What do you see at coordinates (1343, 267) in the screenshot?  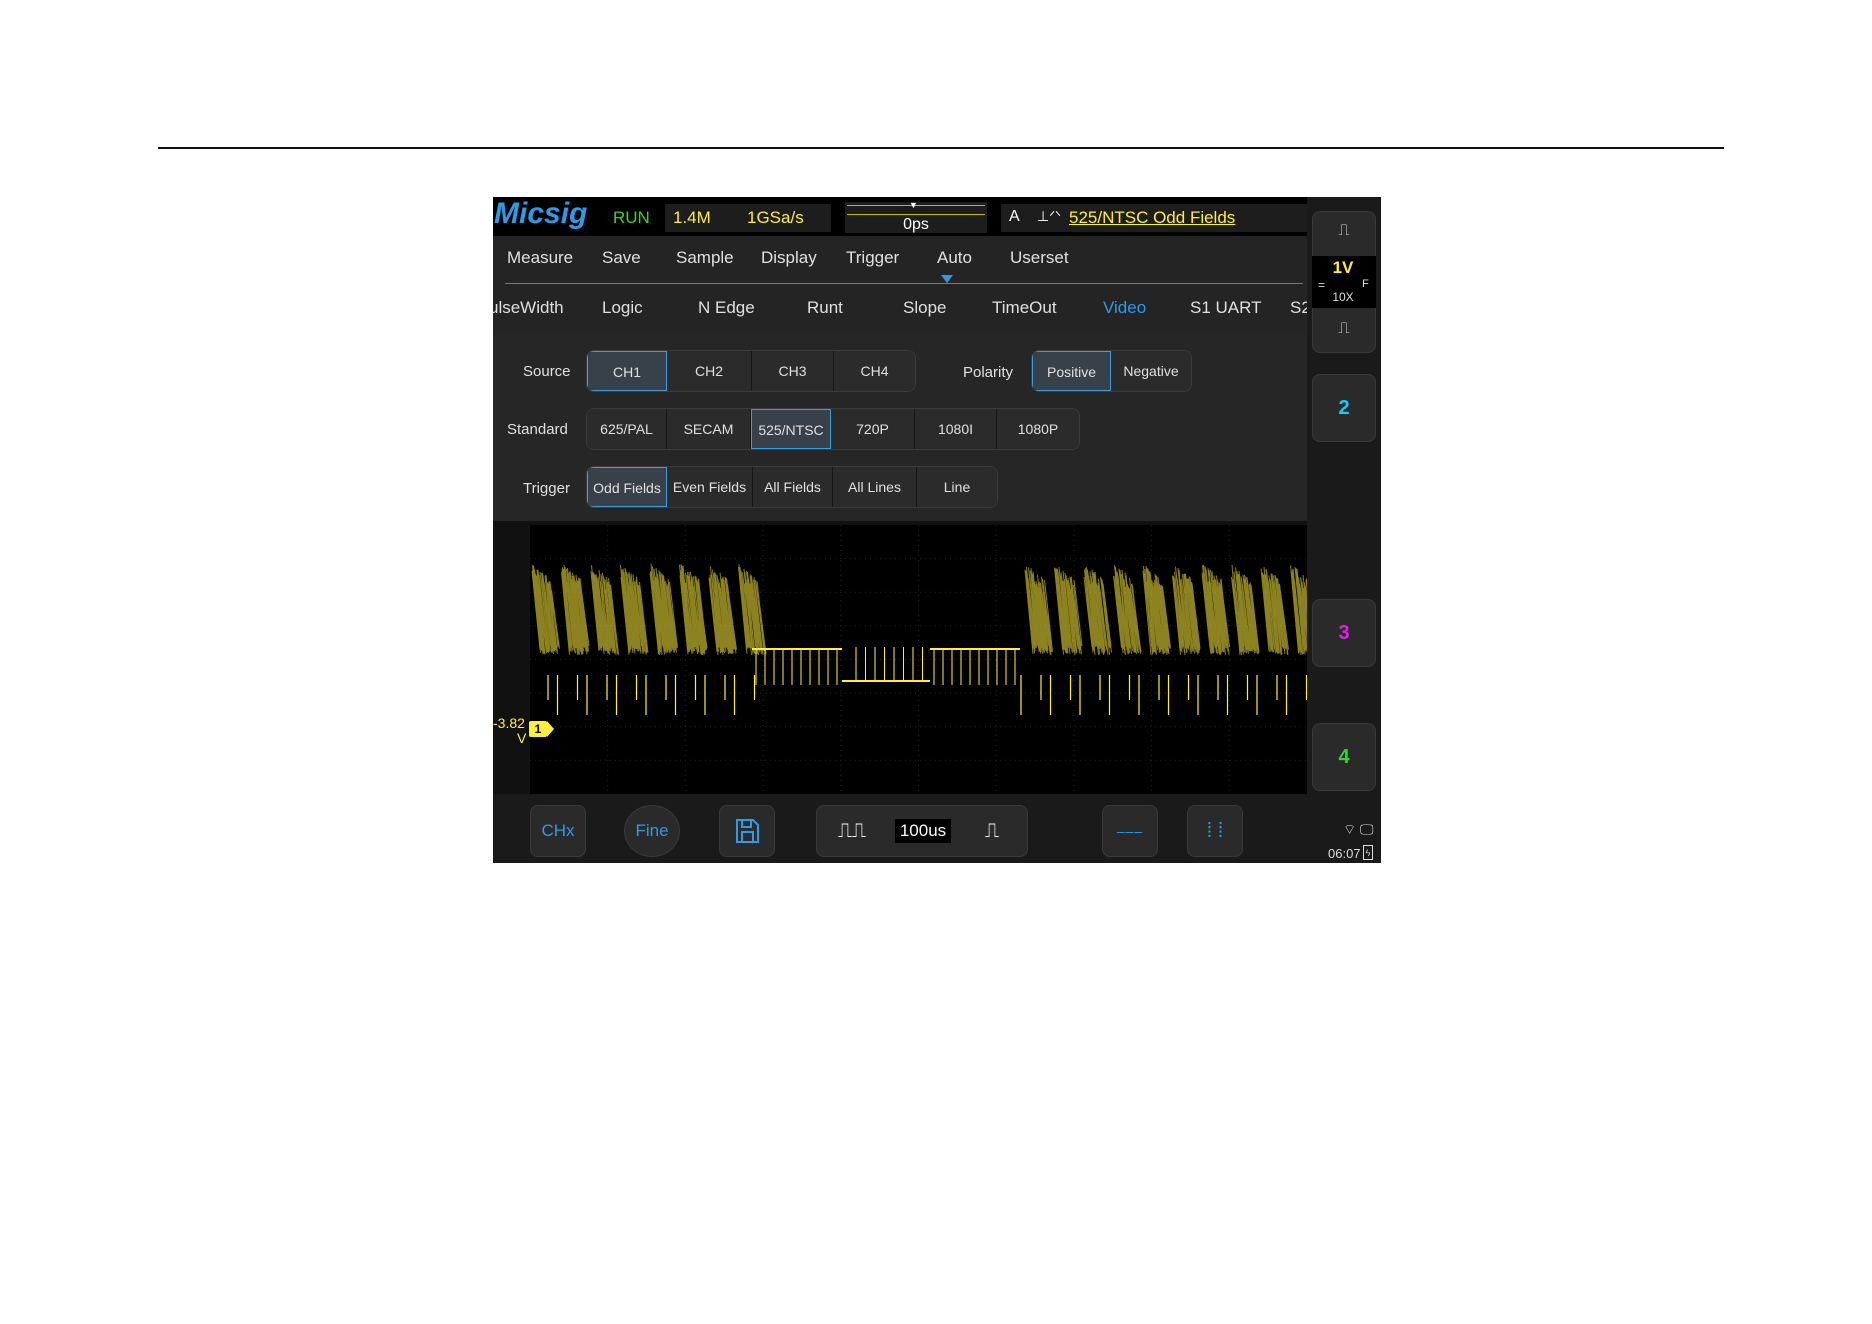 I see `ch1-scale: 1V` at bounding box center [1343, 267].